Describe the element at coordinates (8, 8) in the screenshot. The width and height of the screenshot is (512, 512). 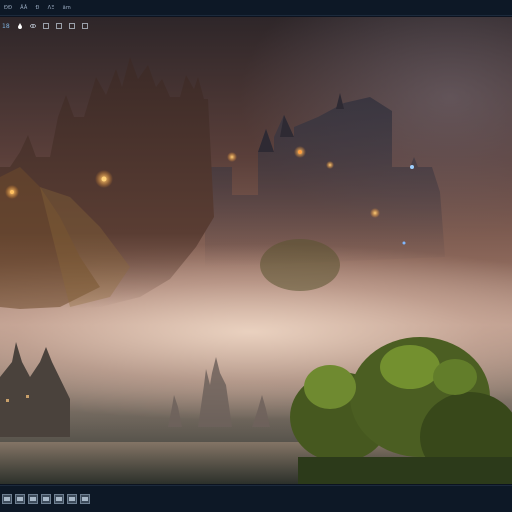
I see `menu-item: ÐÐ` at that location.